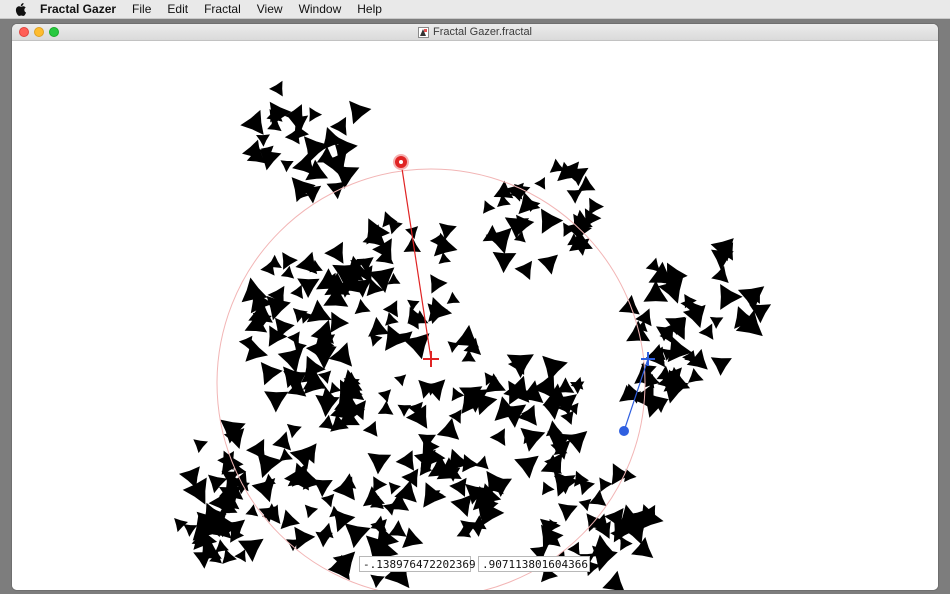  I want to click on apple-icon, so click(21, 9).